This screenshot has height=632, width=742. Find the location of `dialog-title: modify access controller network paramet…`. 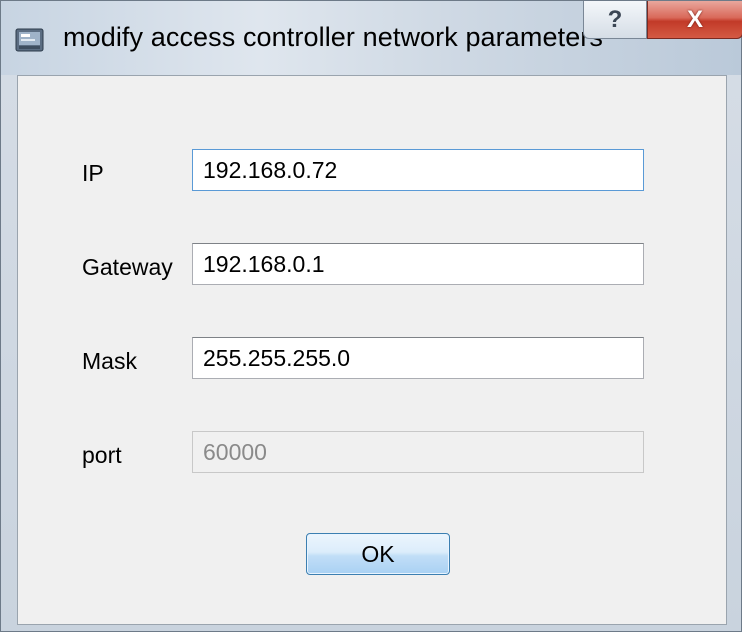

dialog-title: modify access controller network paramet… is located at coordinates (333, 37).